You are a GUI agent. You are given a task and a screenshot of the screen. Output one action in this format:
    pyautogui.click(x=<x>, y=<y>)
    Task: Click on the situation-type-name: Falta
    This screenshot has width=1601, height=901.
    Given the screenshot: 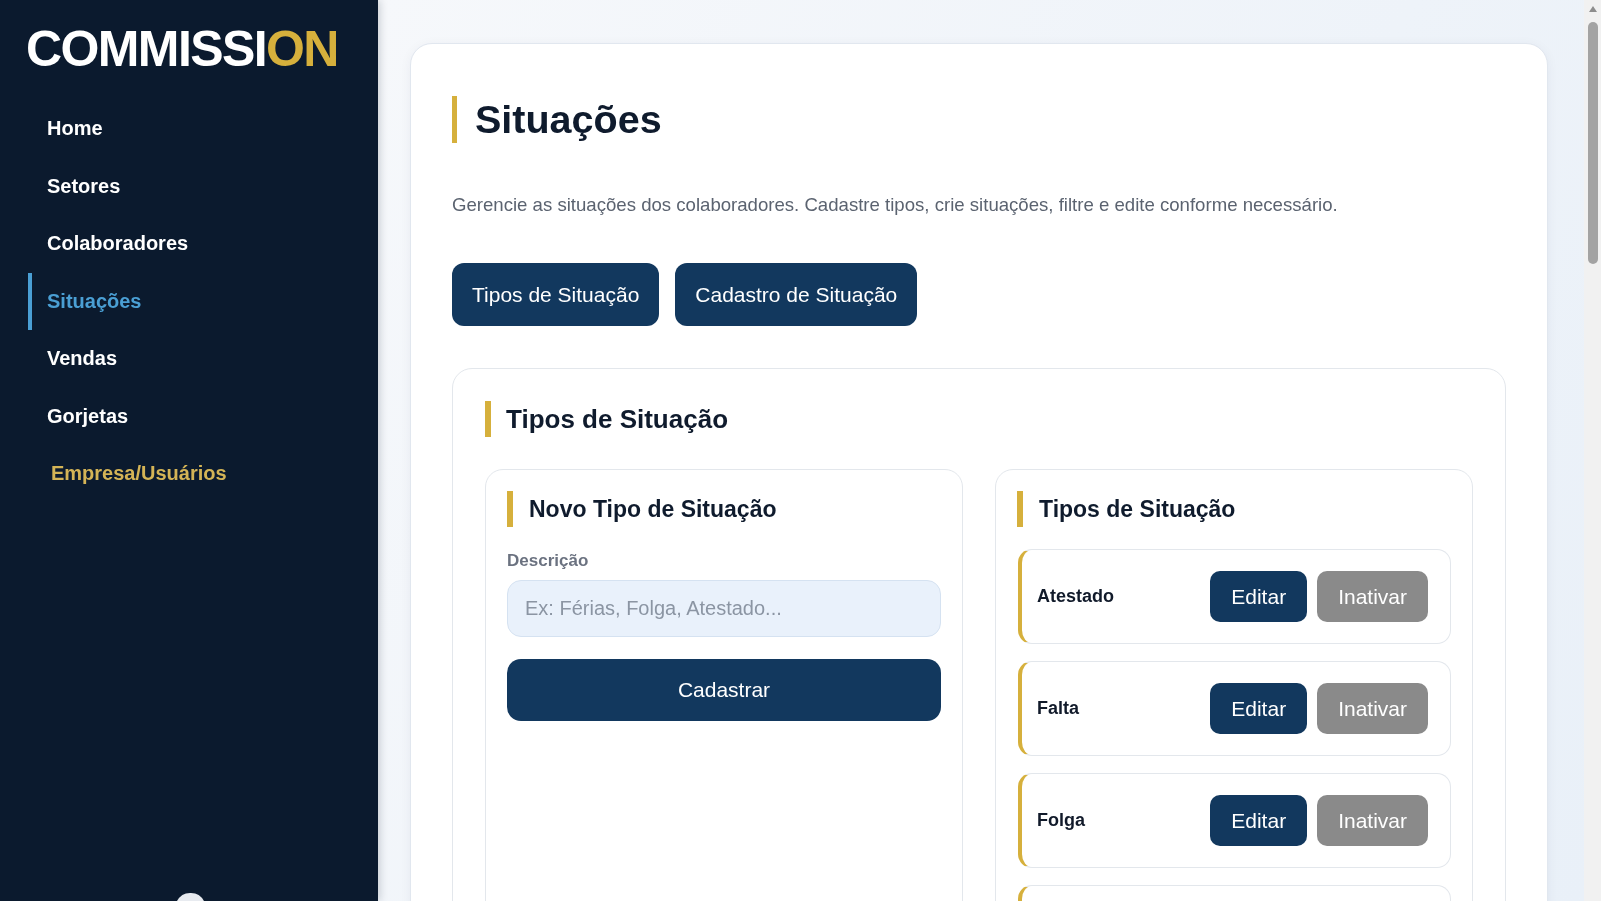 What is the action you would take?
    pyautogui.click(x=1058, y=708)
    